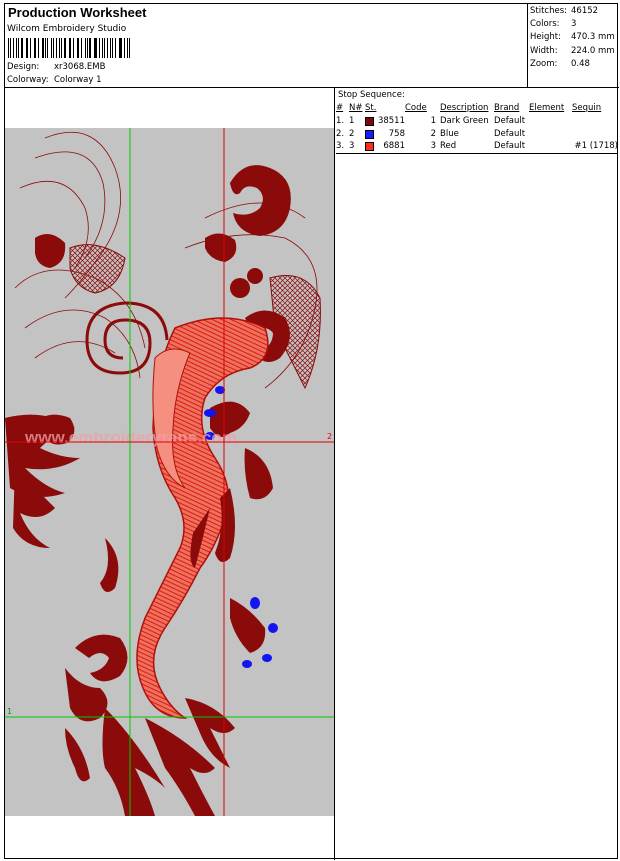  What do you see at coordinates (593, 50) in the screenshot?
I see `stat-value: 224.0 mm` at bounding box center [593, 50].